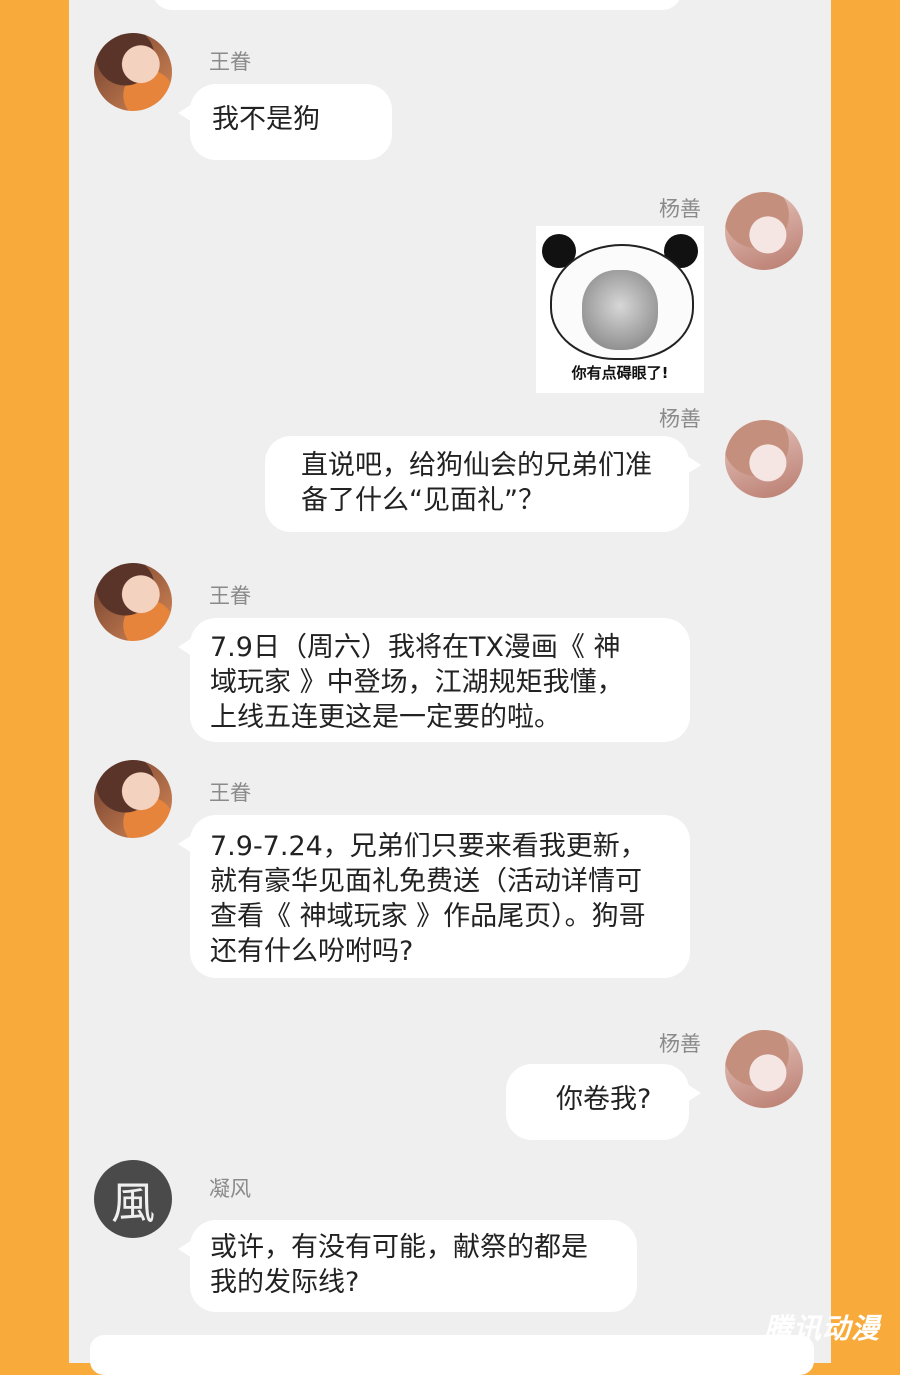 The height and width of the screenshot is (1375, 900). What do you see at coordinates (312, 951) in the screenshot?
I see `message-line: 还有什么吩咐吗?` at bounding box center [312, 951].